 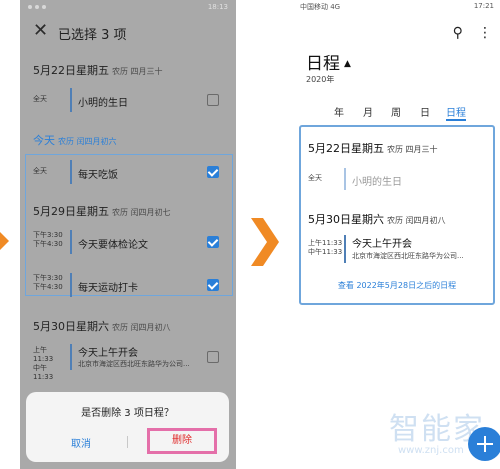 What do you see at coordinates (328, 61) in the screenshot?
I see `page-title: 日程 ▲` at bounding box center [328, 61].